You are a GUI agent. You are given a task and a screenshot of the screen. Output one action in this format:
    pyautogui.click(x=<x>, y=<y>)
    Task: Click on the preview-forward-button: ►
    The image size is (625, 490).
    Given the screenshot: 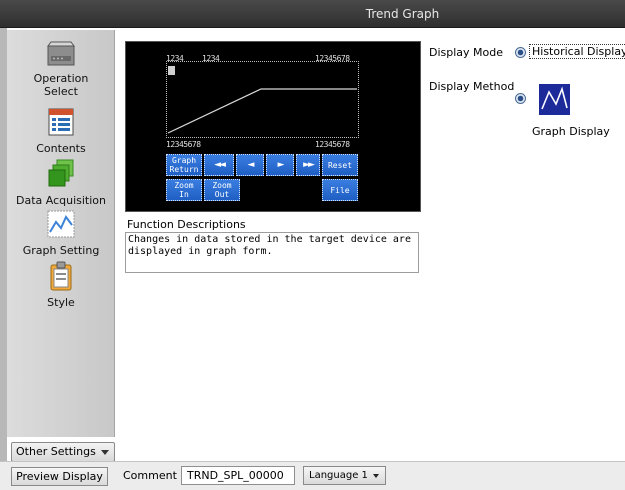 What is the action you would take?
    pyautogui.click(x=280, y=165)
    